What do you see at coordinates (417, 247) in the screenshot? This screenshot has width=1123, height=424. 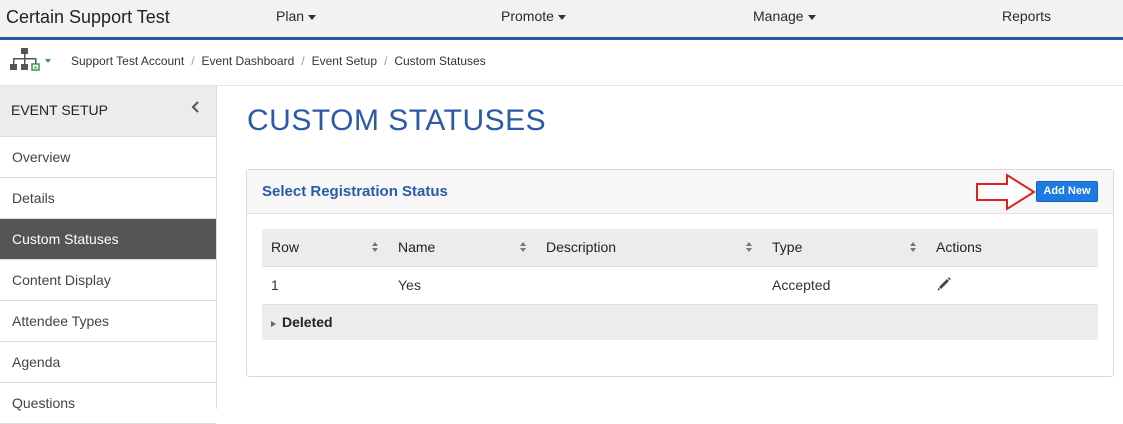 I see `column-header-name-label: Name` at bounding box center [417, 247].